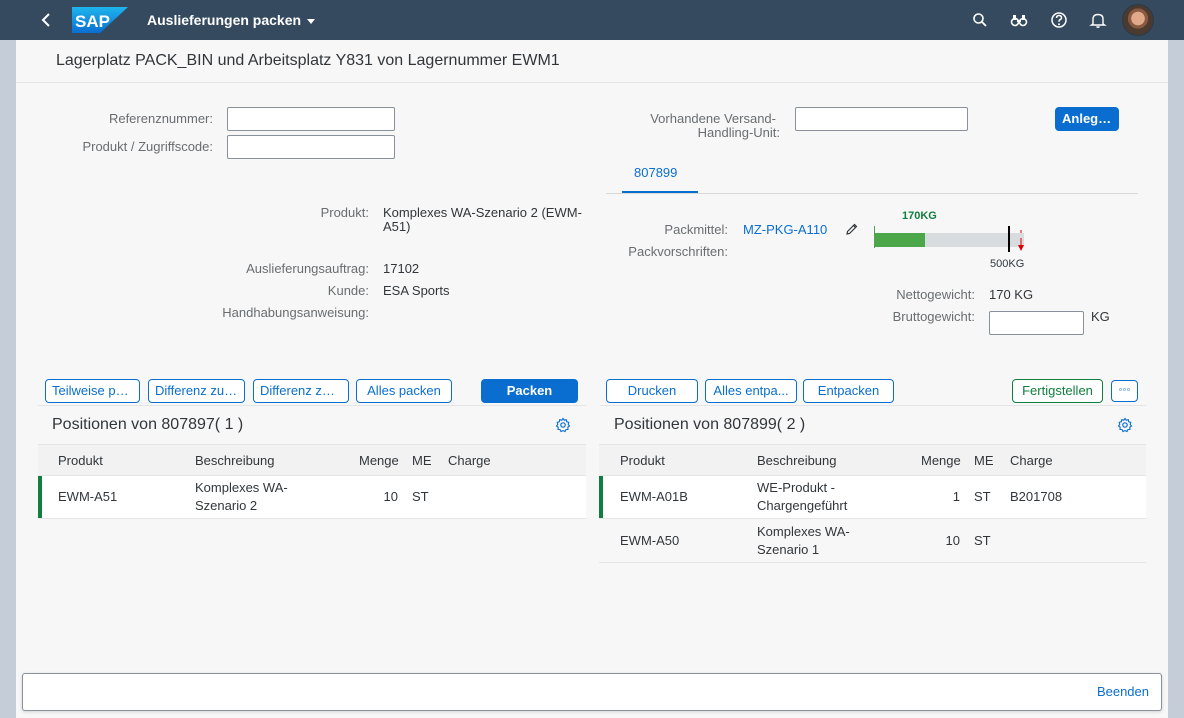  What do you see at coordinates (307, 268) in the screenshot?
I see `delivery-order-label: Auslieferungsauftrag:` at bounding box center [307, 268].